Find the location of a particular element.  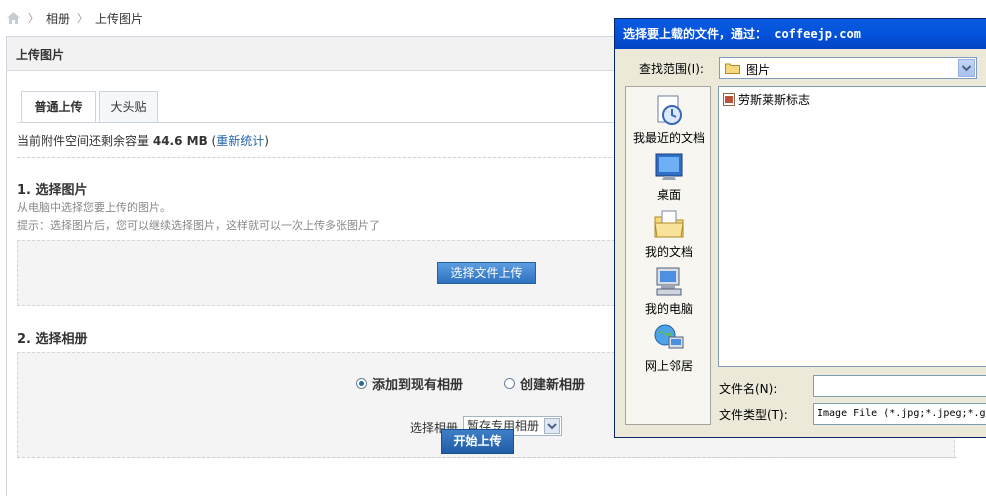

divider is located at coordinates (487, 457).